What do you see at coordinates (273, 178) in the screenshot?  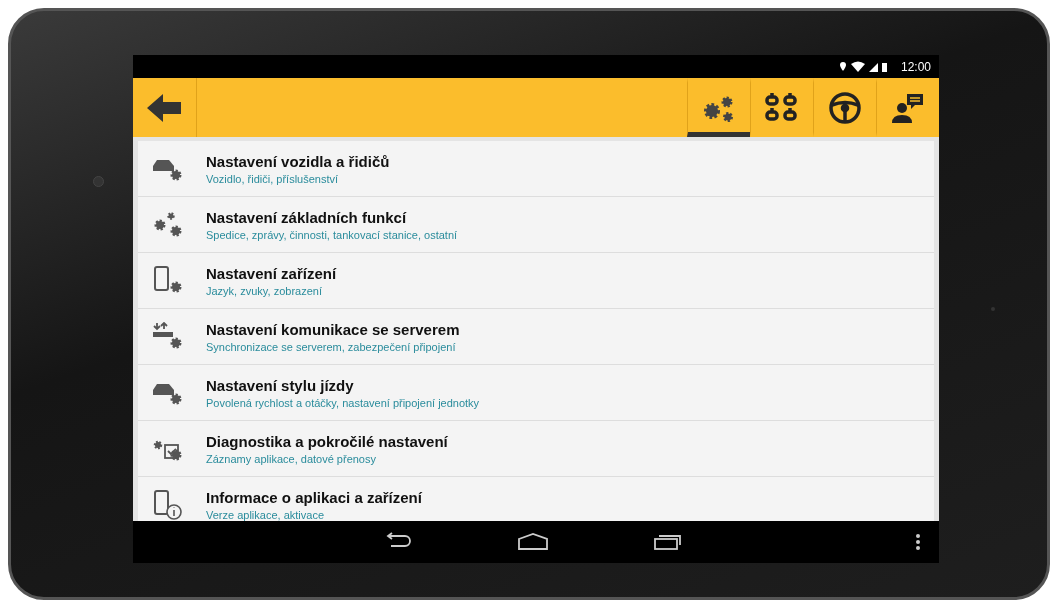 I see `item-subtitle: Vozidlo, řidiči, příslušenství` at bounding box center [273, 178].